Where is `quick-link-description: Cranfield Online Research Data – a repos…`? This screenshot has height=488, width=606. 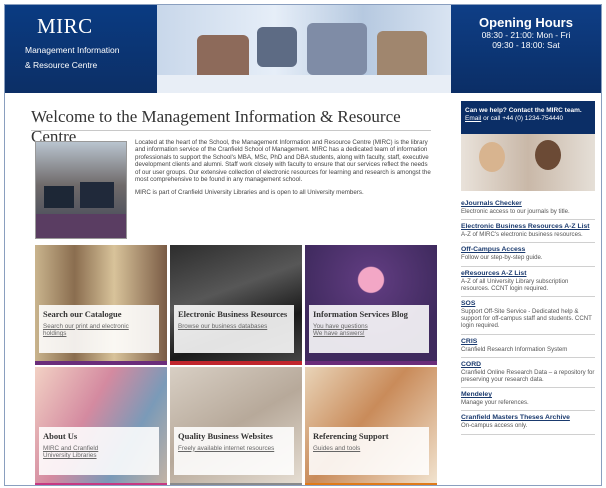 quick-link-description: Cranfield Online Research Data – a repos… is located at coordinates (528, 376).